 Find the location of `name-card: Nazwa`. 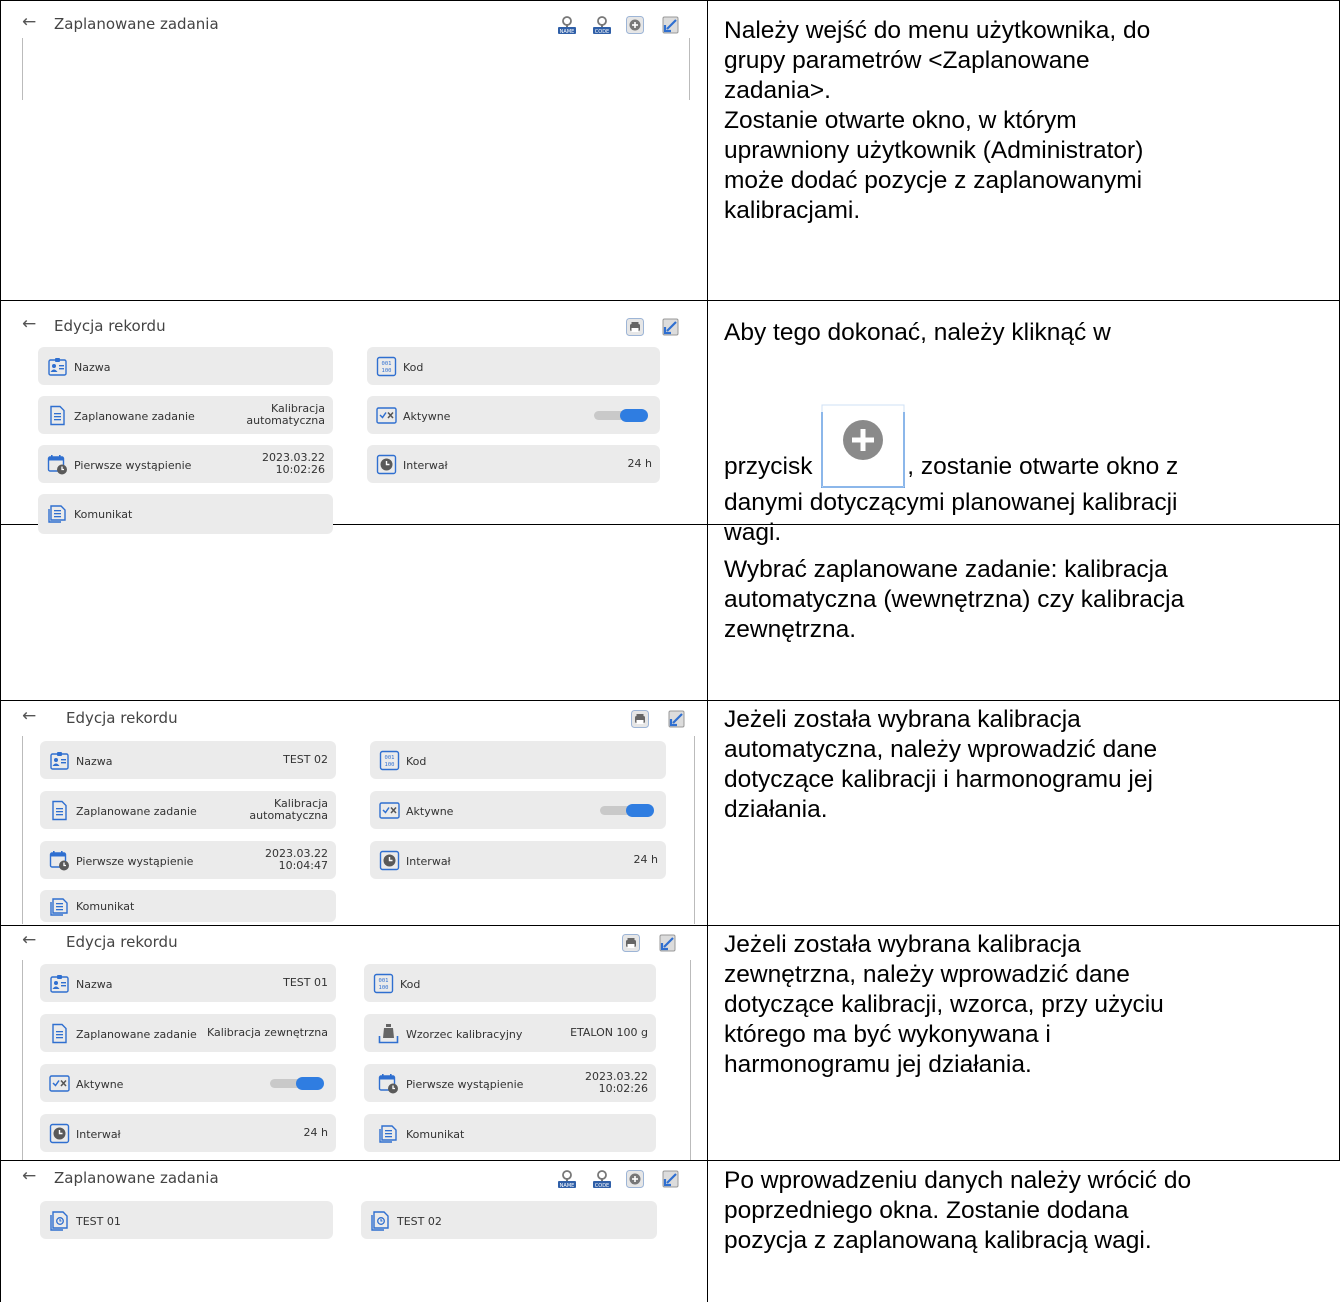

name-card: Nazwa is located at coordinates (185, 366).